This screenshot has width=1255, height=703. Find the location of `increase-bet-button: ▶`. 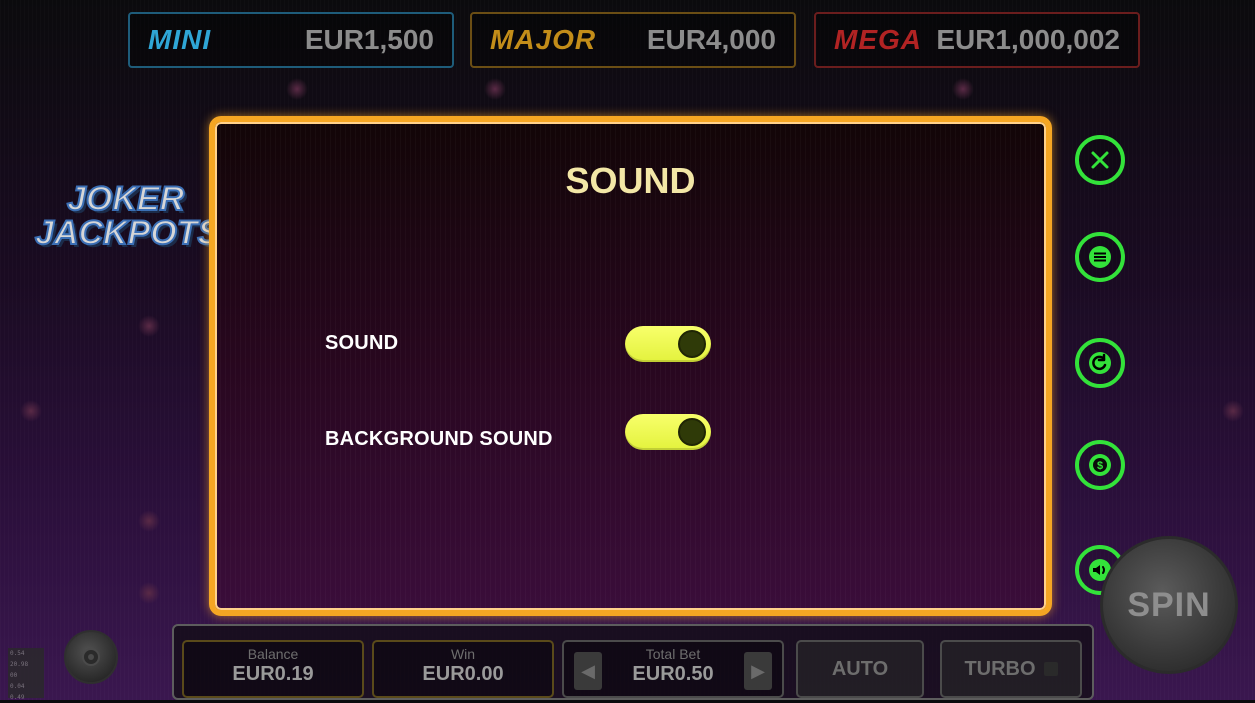

increase-bet-button: ▶ is located at coordinates (758, 671).